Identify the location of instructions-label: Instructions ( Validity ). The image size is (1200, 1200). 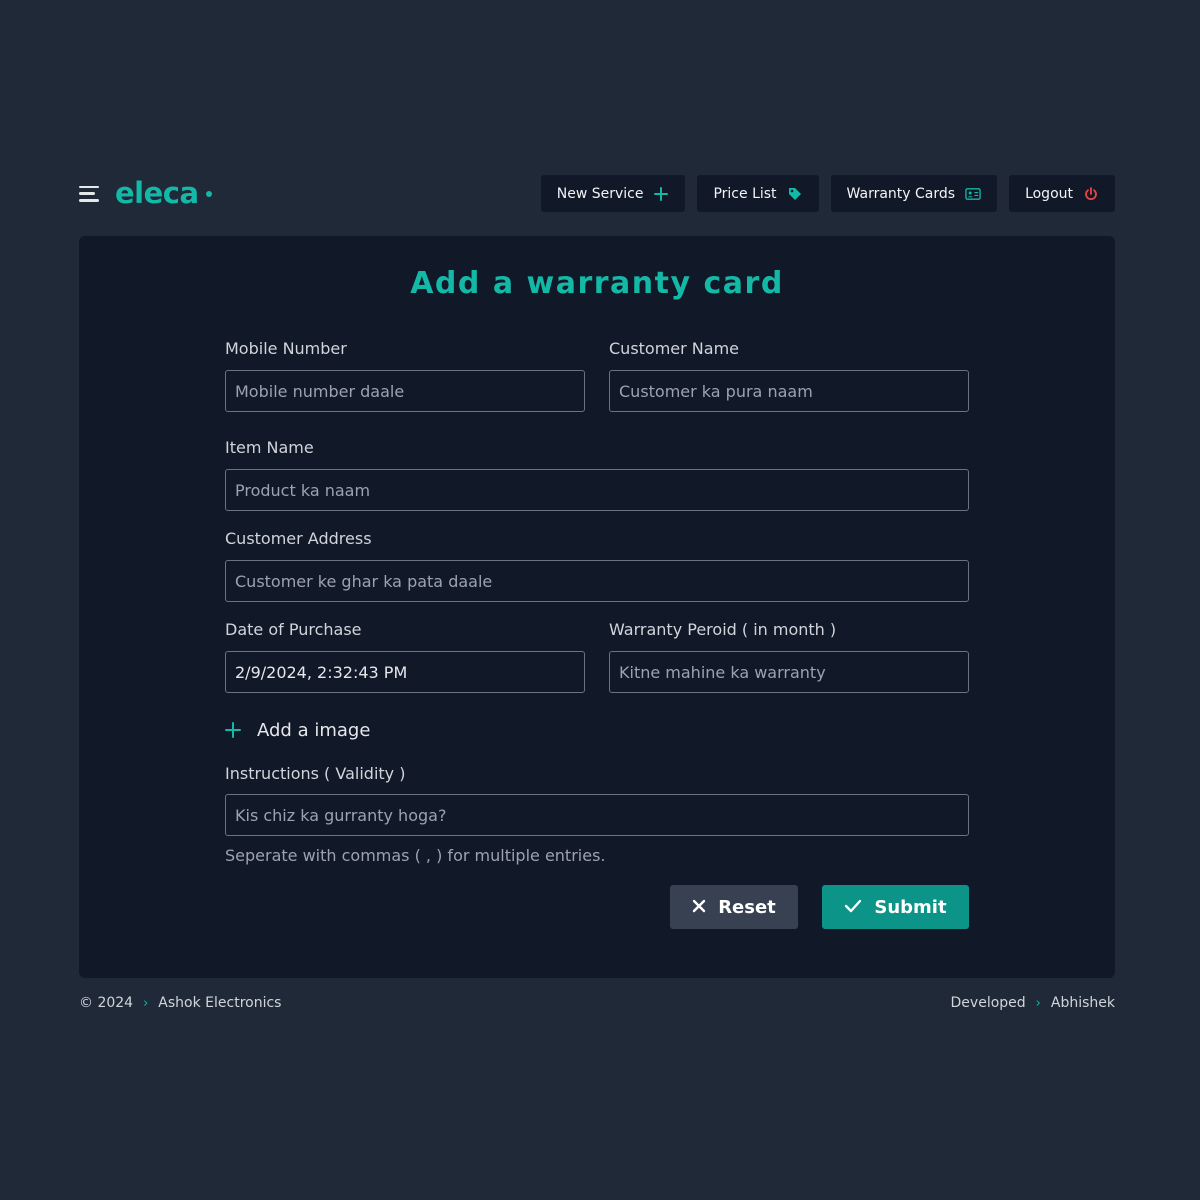
(315, 773).